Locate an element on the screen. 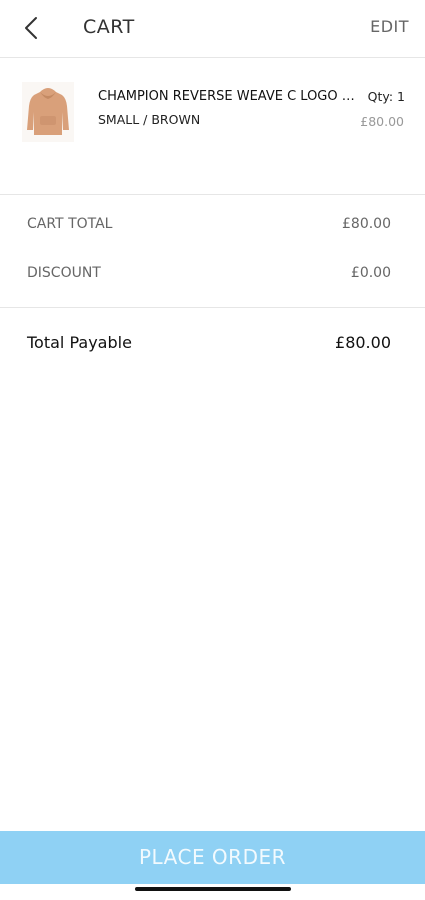  cart-total-row: CART TOTAL £80.00 is located at coordinates (209, 226).